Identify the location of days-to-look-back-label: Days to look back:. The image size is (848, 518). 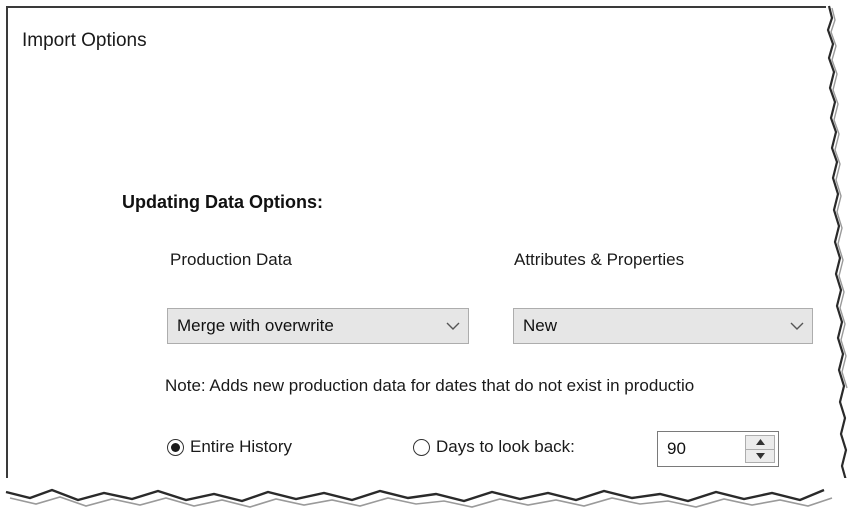
(505, 446).